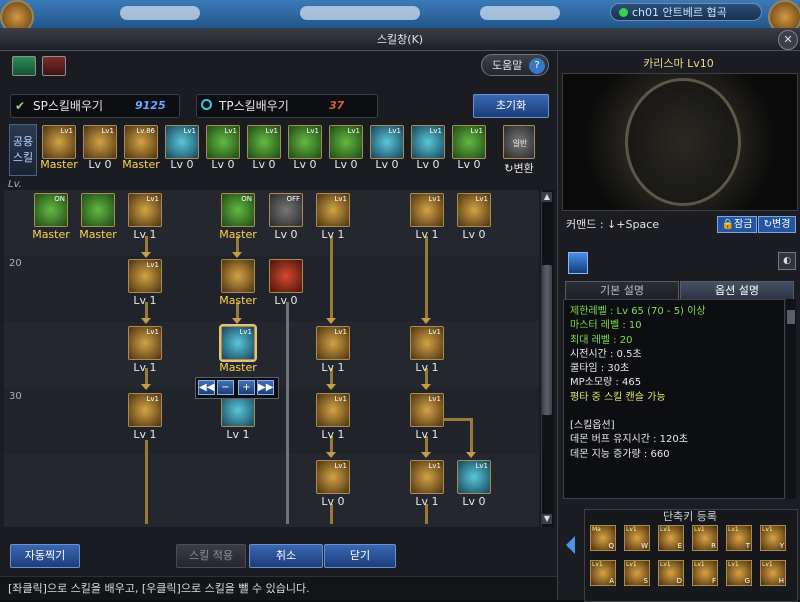  I want to click on tree-skill-level: Lv 0, so click(474, 501).